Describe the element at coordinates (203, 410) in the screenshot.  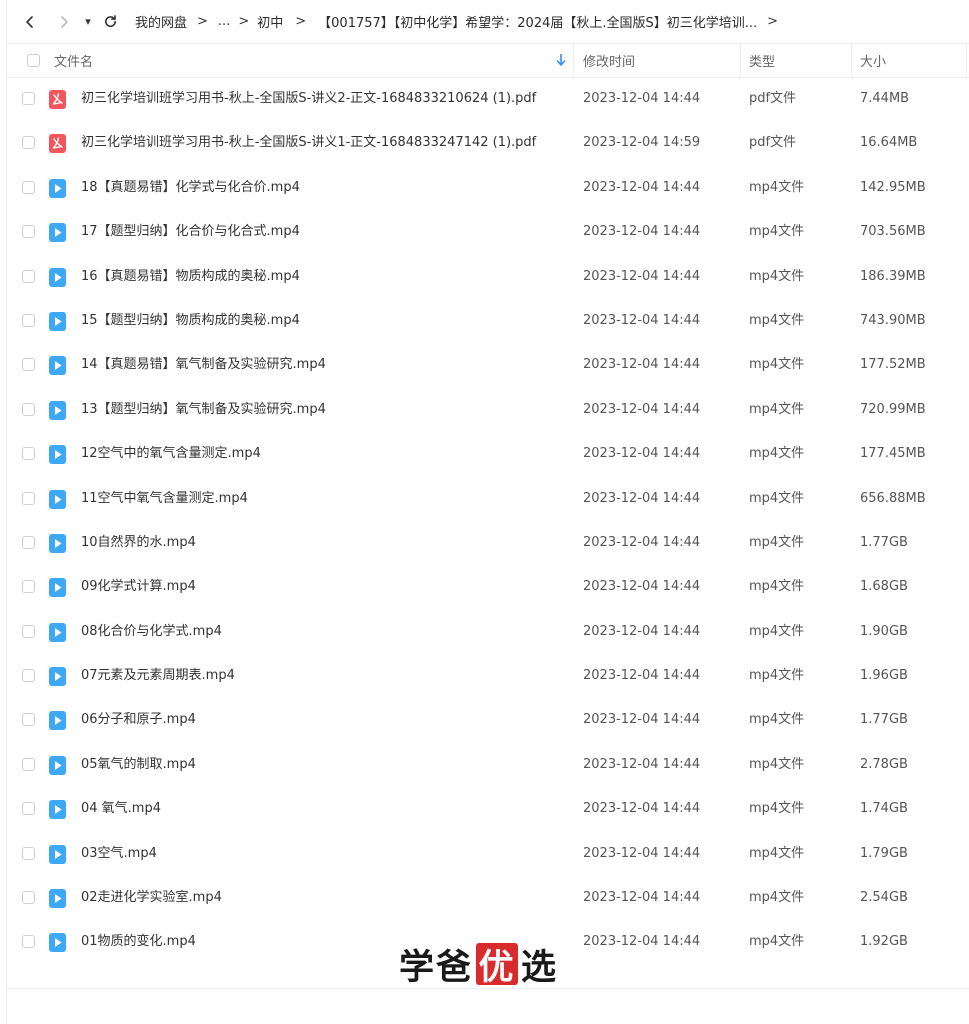
I see `file-name: 13【题型归纳】氧气制备及实验研究.mp4` at that location.